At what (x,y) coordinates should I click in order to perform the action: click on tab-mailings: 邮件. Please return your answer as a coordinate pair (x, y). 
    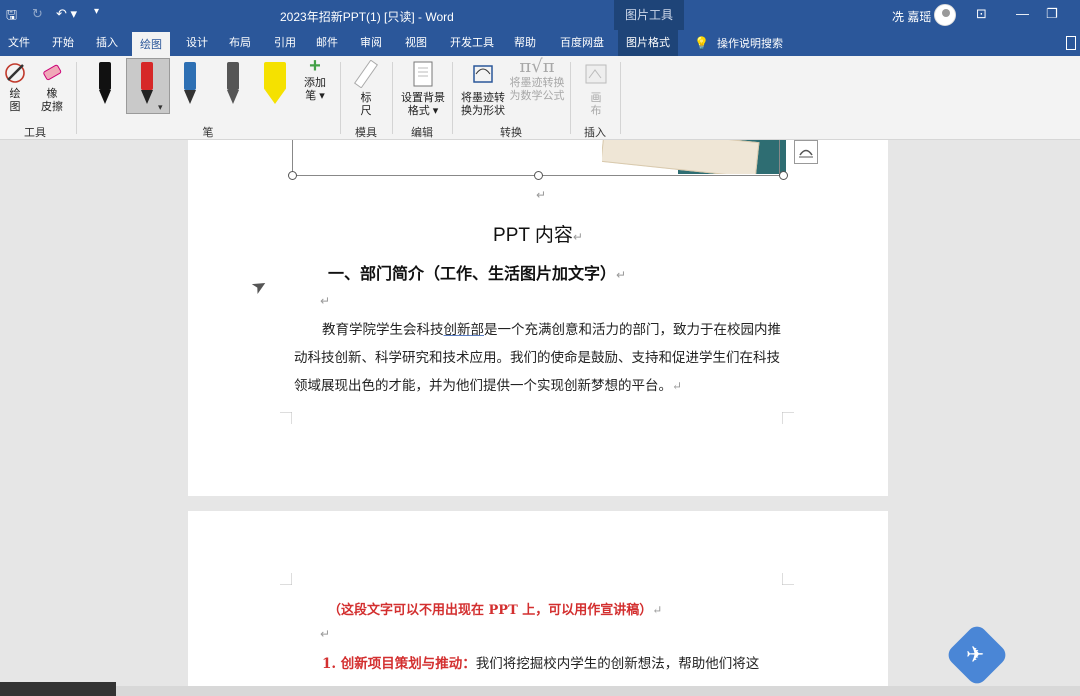
    Looking at the image, I should click on (327, 43).